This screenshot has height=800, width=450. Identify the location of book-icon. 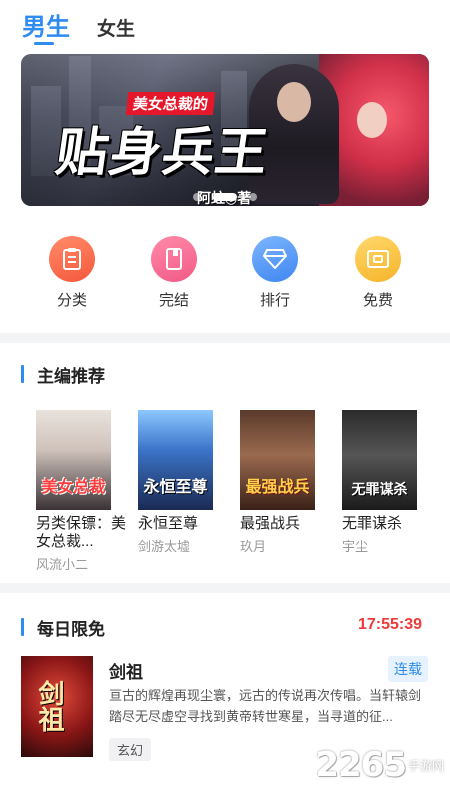
(174, 259).